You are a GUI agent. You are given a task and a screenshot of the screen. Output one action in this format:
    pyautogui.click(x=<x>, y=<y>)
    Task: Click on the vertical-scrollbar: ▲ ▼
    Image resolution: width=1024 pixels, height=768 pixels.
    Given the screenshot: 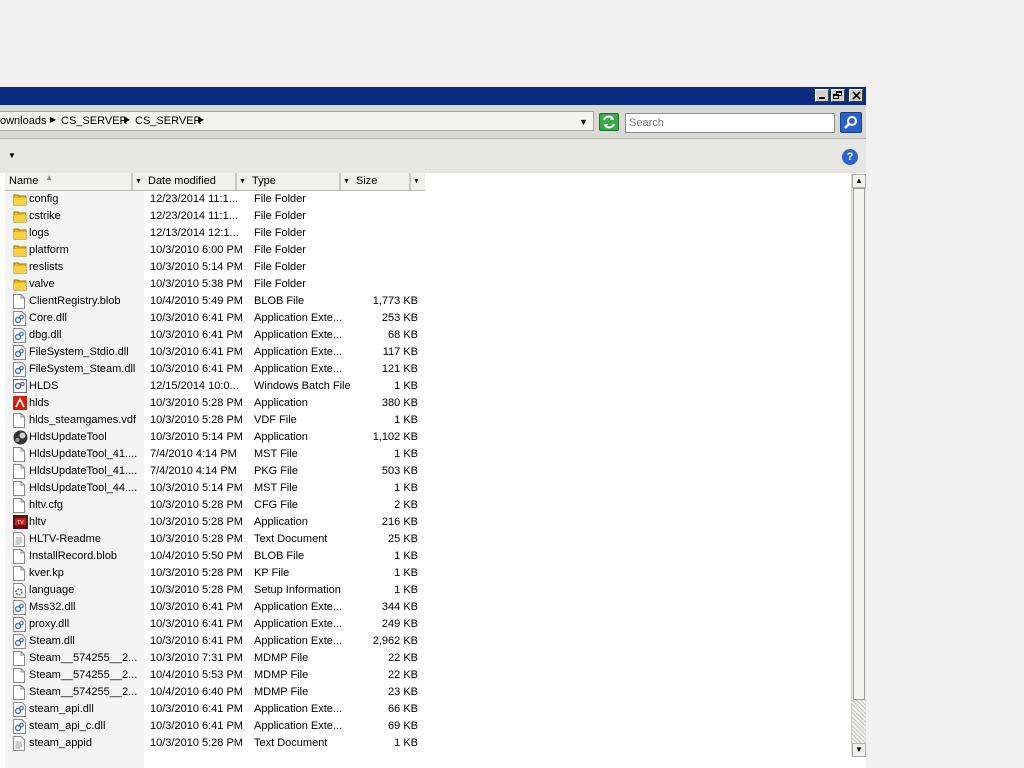 What is the action you would take?
    pyautogui.click(x=858, y=465)
    